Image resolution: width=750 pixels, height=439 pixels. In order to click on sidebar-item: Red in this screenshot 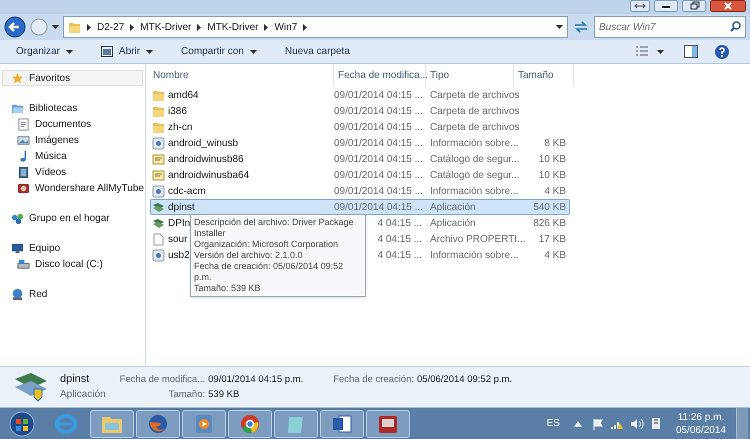, I will do `click(72, 294)`.